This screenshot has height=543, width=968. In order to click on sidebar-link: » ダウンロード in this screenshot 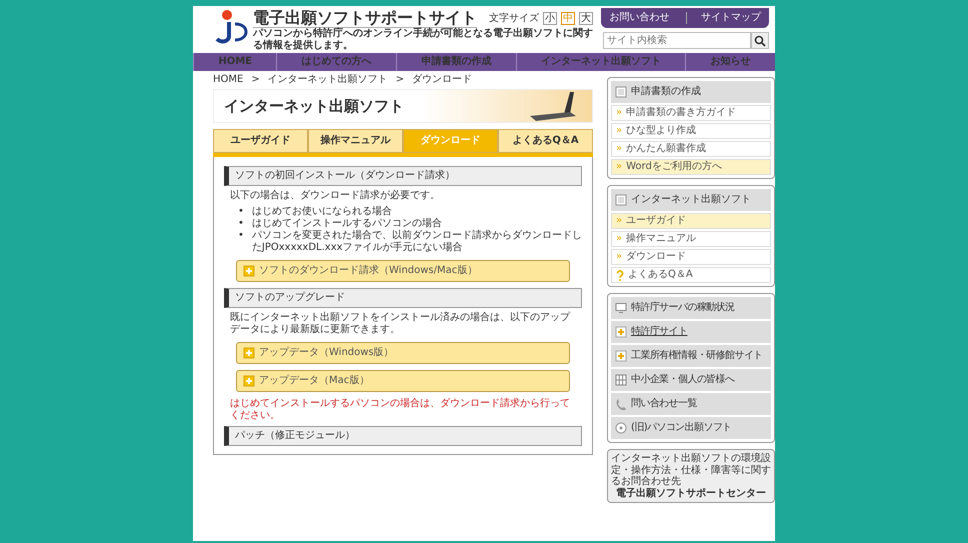, I will do `click(691, 257)`.